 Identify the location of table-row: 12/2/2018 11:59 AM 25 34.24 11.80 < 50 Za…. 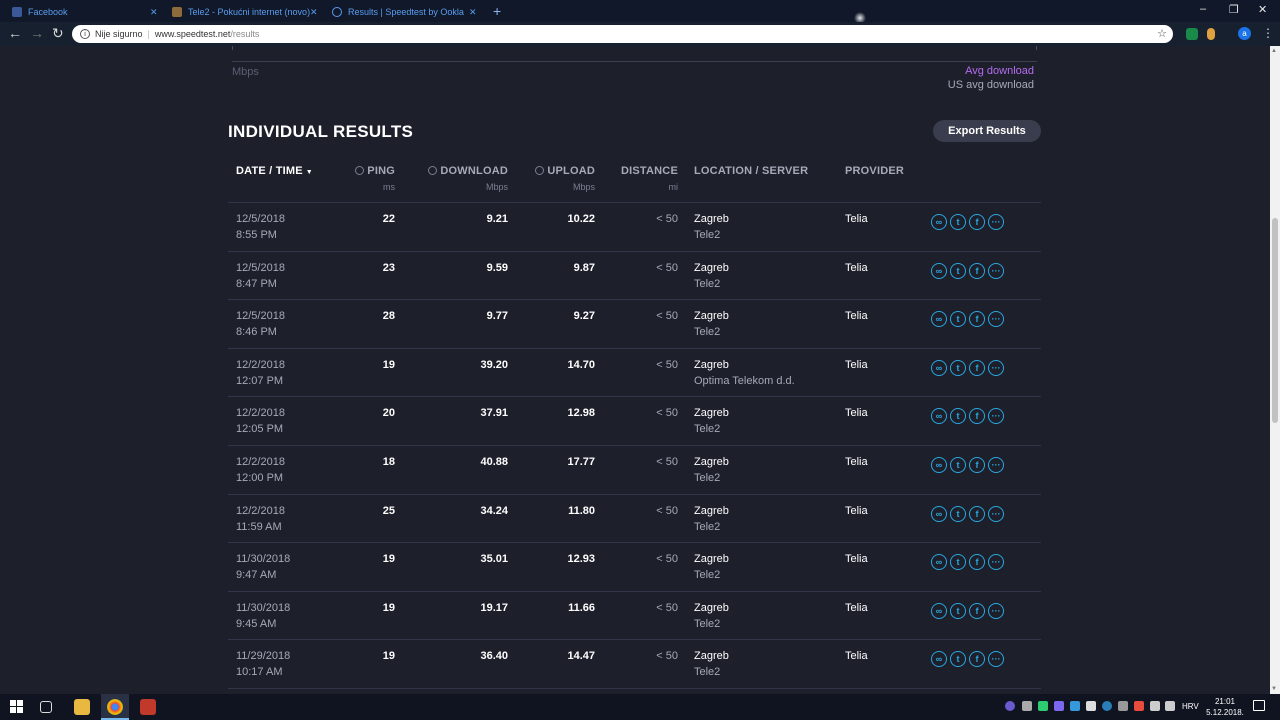
(634, 519).